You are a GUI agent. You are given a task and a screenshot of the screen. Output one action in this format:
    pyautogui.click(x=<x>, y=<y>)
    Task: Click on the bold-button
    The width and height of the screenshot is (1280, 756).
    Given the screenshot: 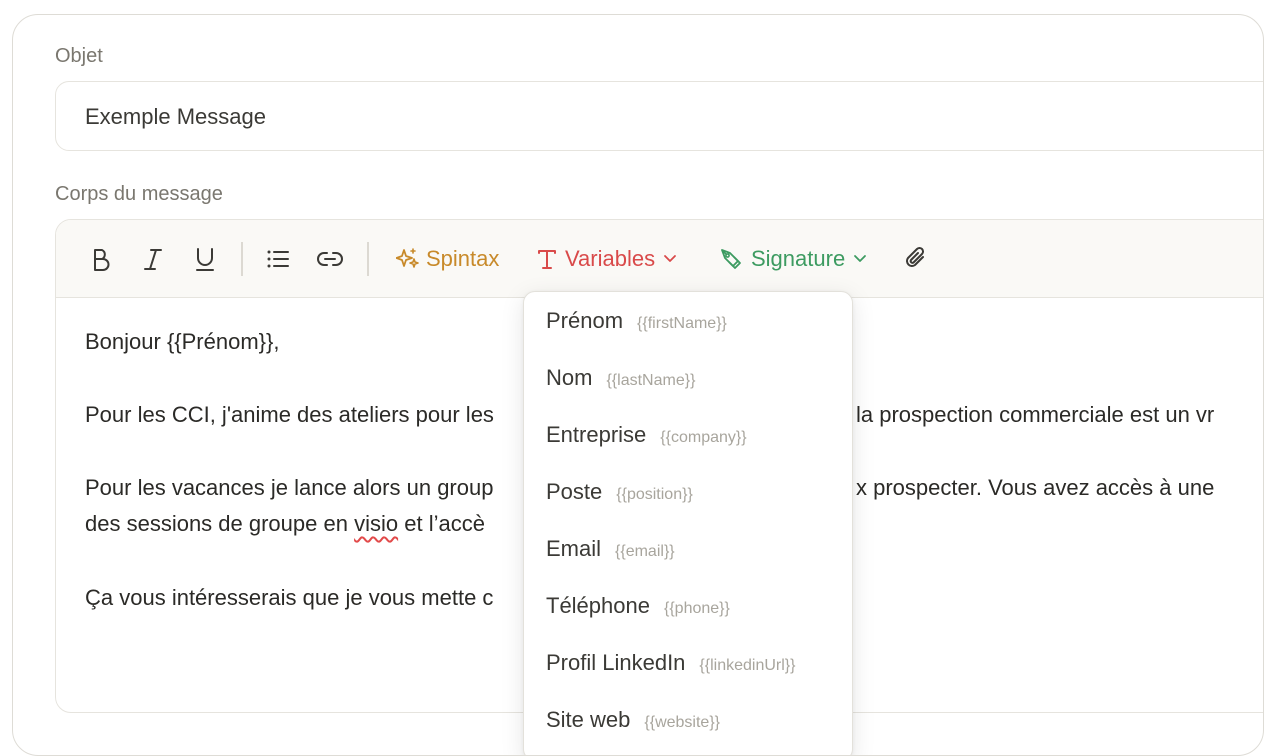 What is the action you would take?
    pyautogui.click(x=101, y=259)
    